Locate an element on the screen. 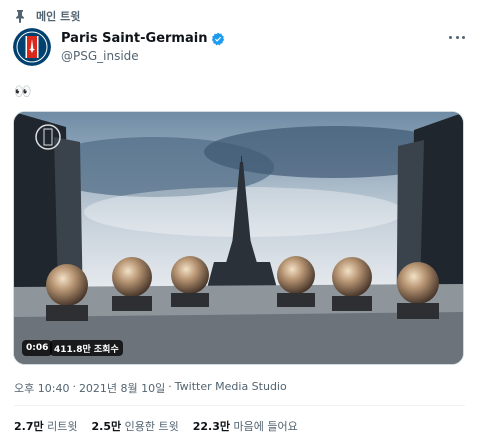 Image resolution: width=479 pixels, height=434 pixels. author-display-name: Paris Saint-Germain is located at coordinates (134, 38).